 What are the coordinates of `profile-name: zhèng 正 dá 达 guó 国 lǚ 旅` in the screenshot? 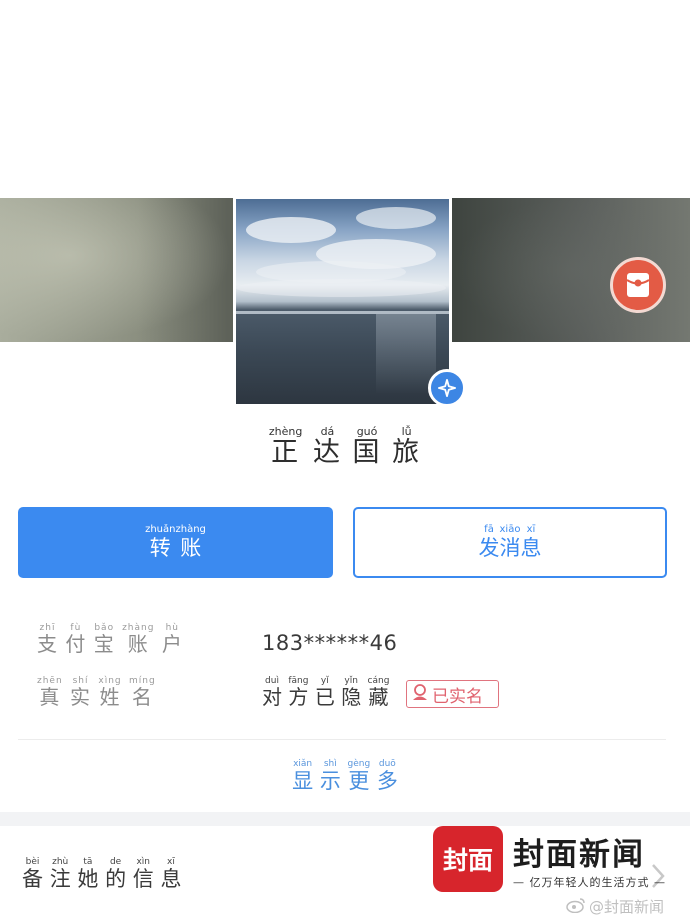 It's located at (345, 446).